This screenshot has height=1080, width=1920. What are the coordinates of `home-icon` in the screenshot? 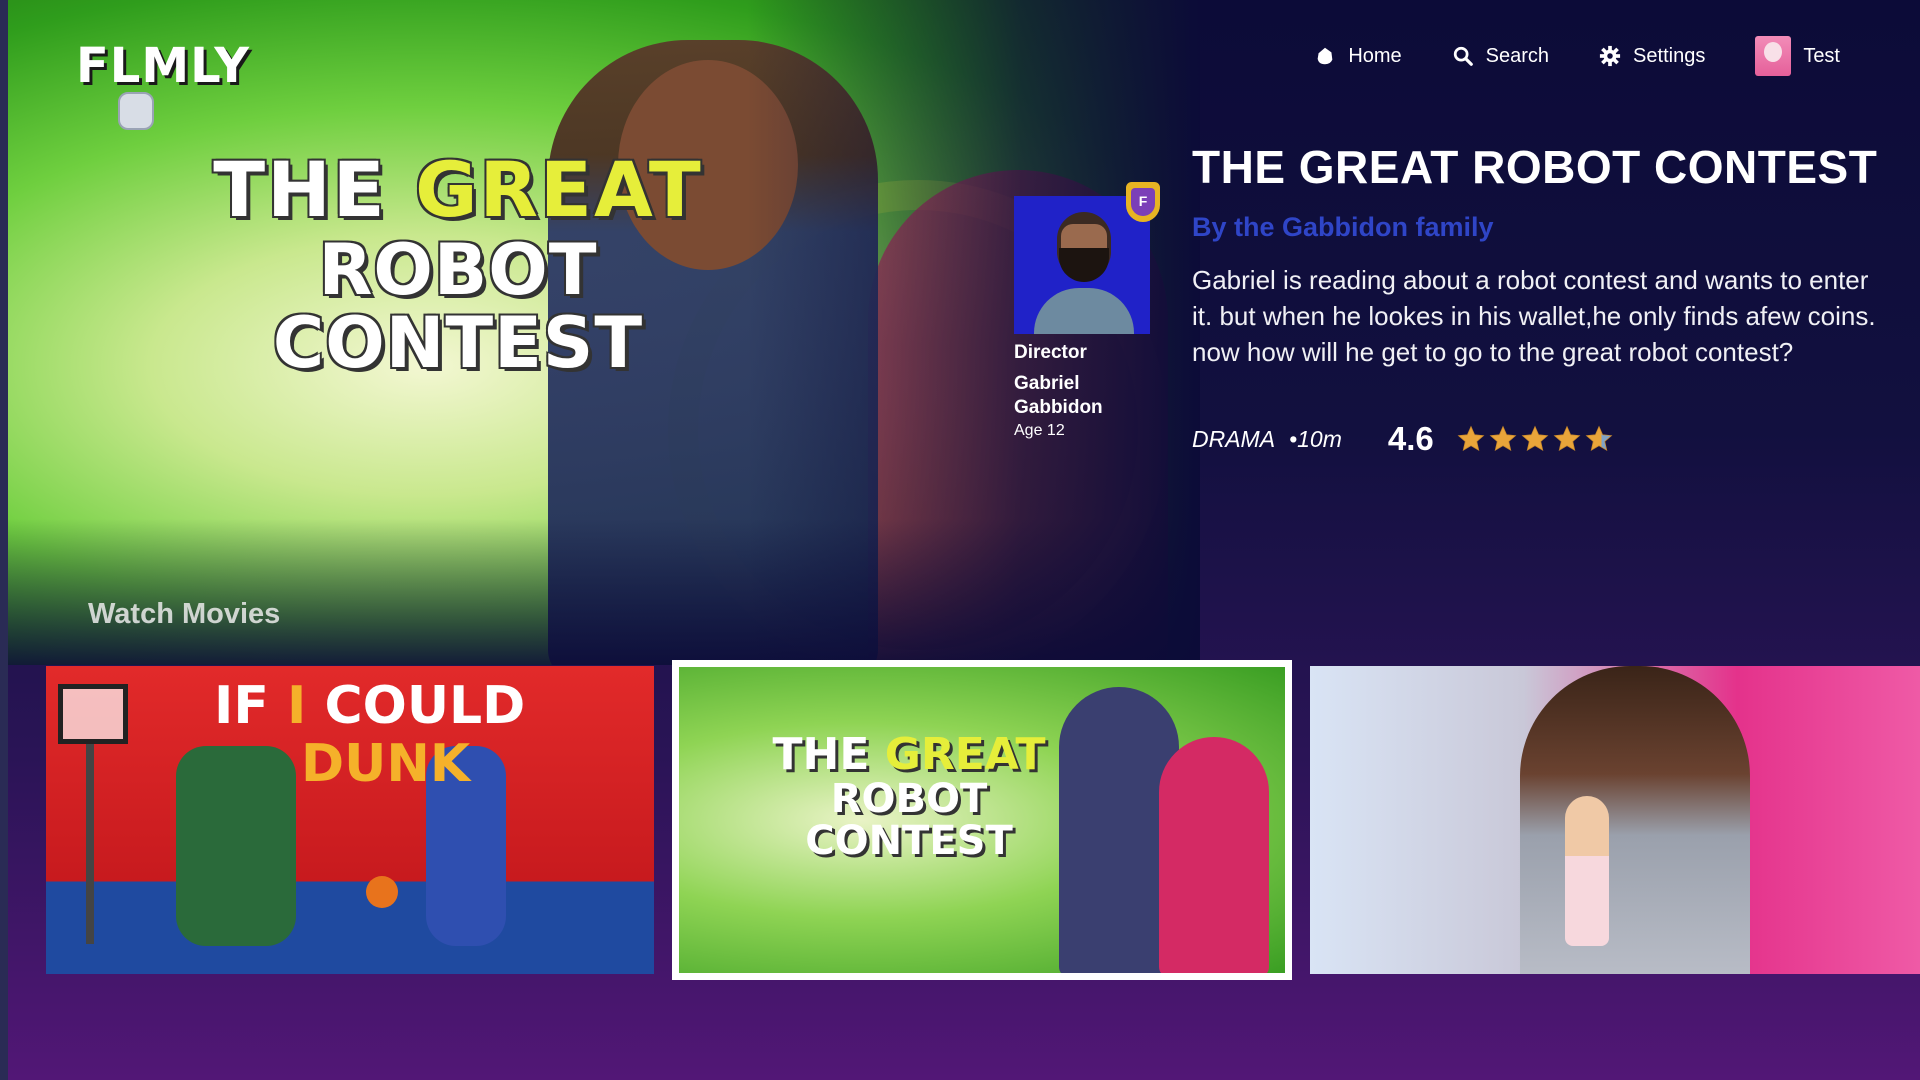 It's located at (1325, 56).